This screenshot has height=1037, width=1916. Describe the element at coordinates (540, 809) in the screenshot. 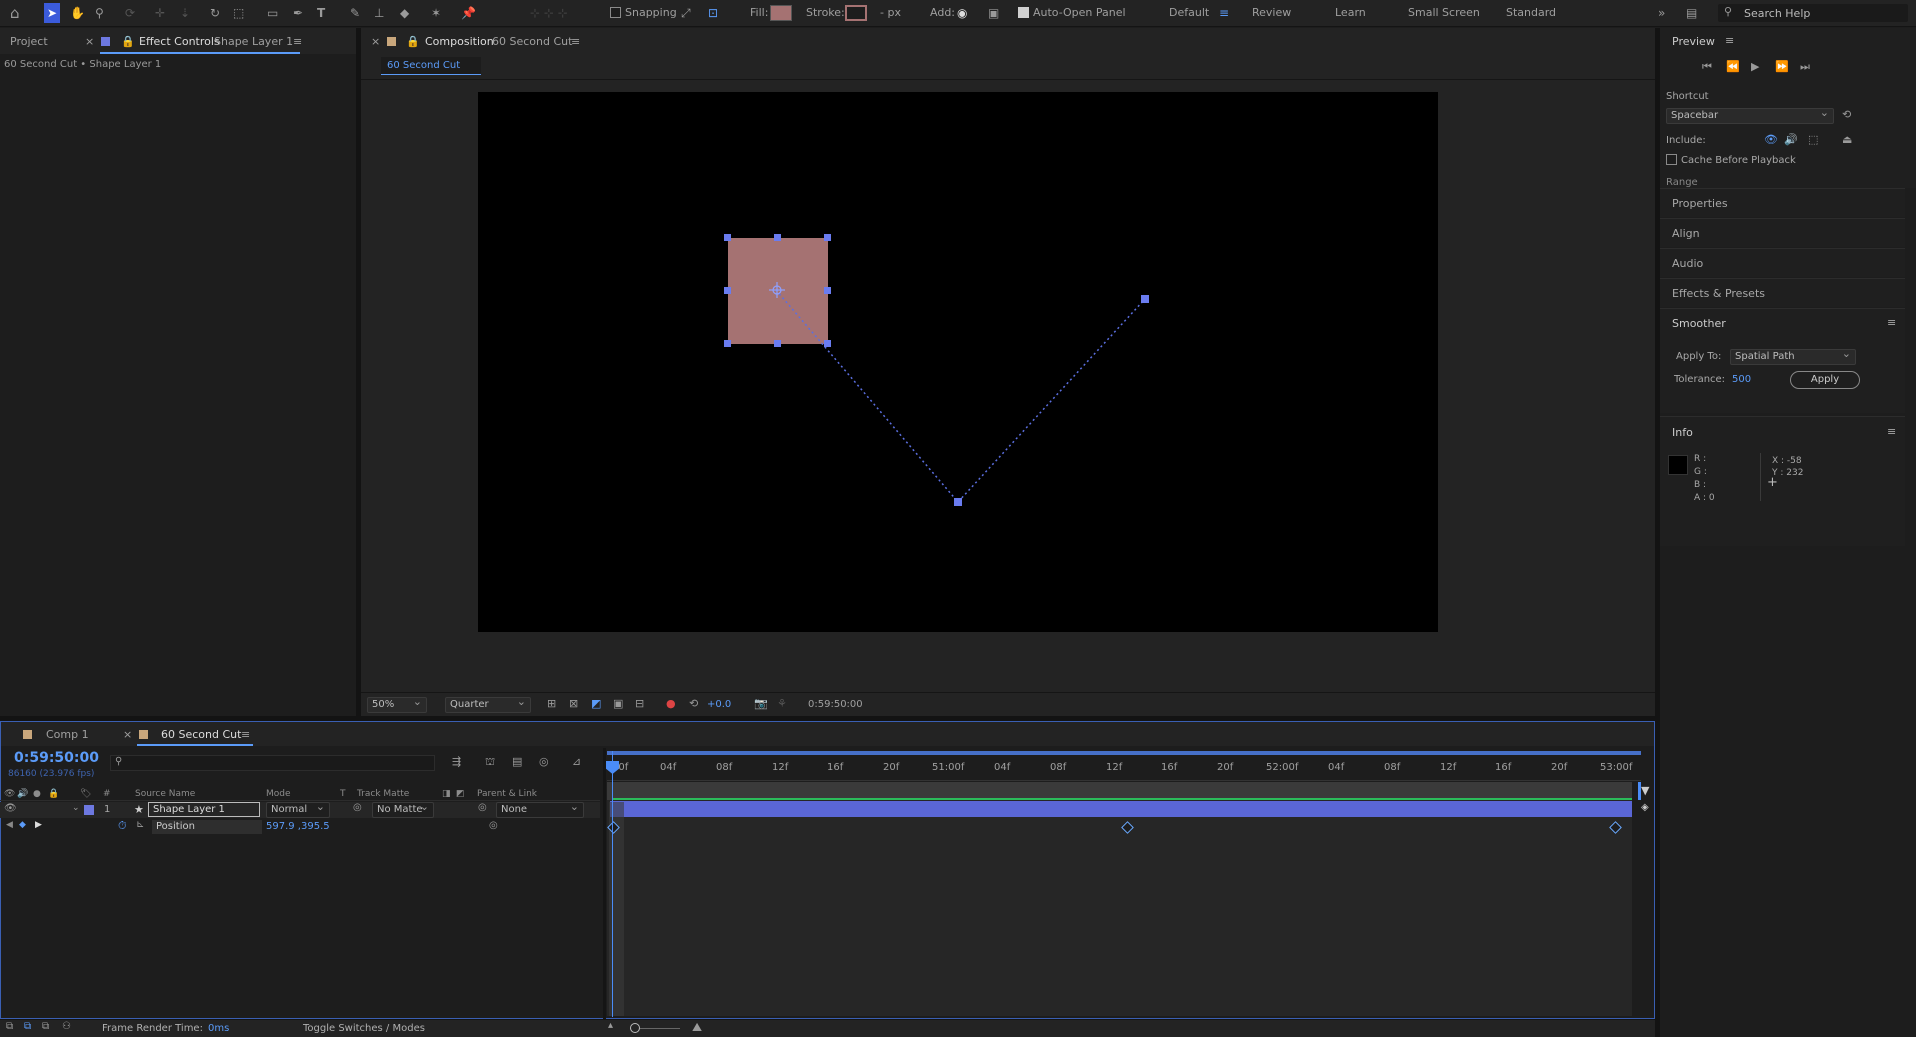

I see `parent-dropdown: None` at that location.